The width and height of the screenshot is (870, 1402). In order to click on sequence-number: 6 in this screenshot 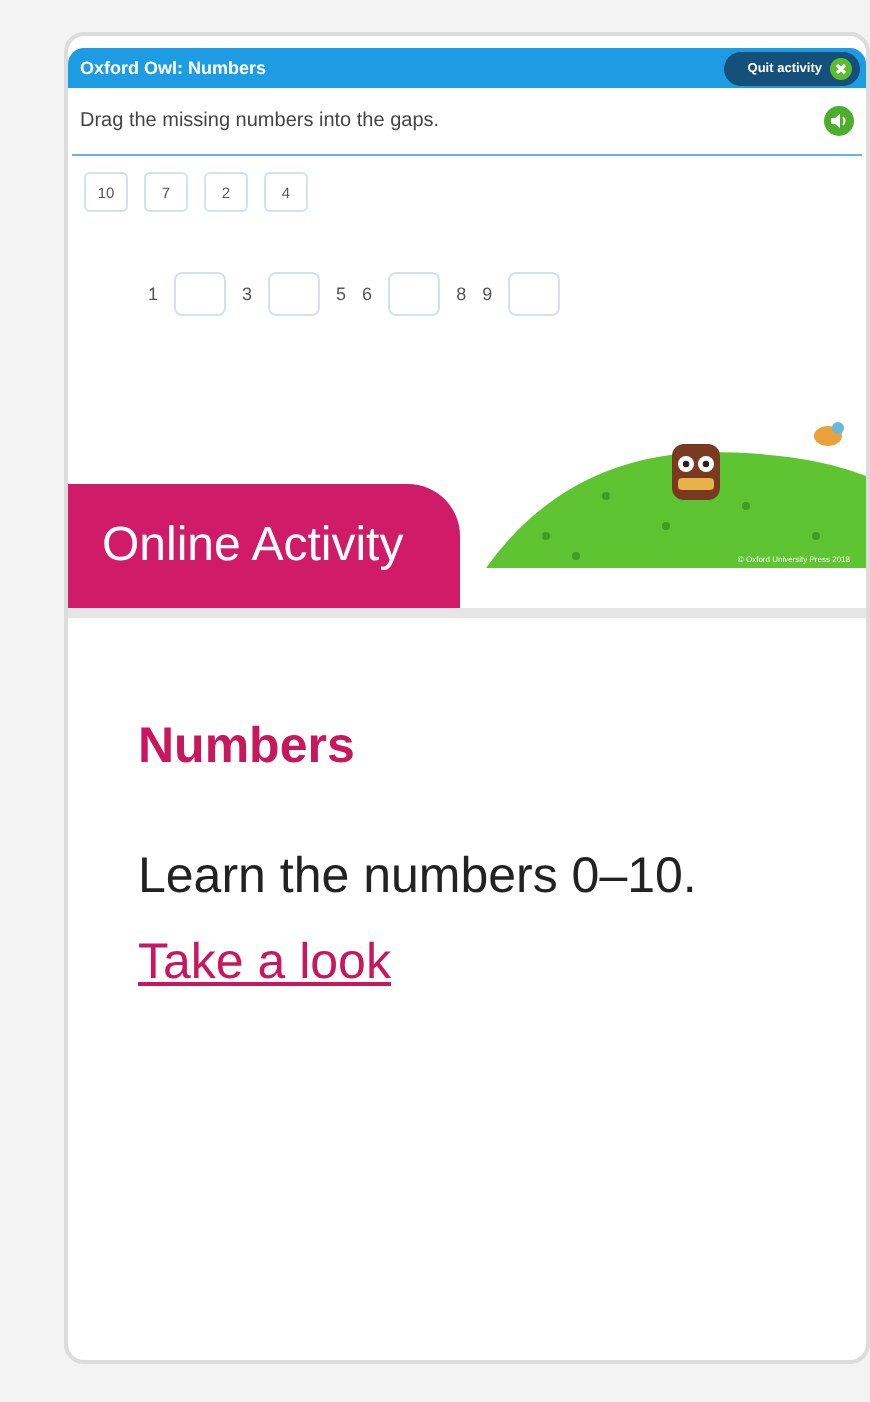, I will do `click(367, 294)`.